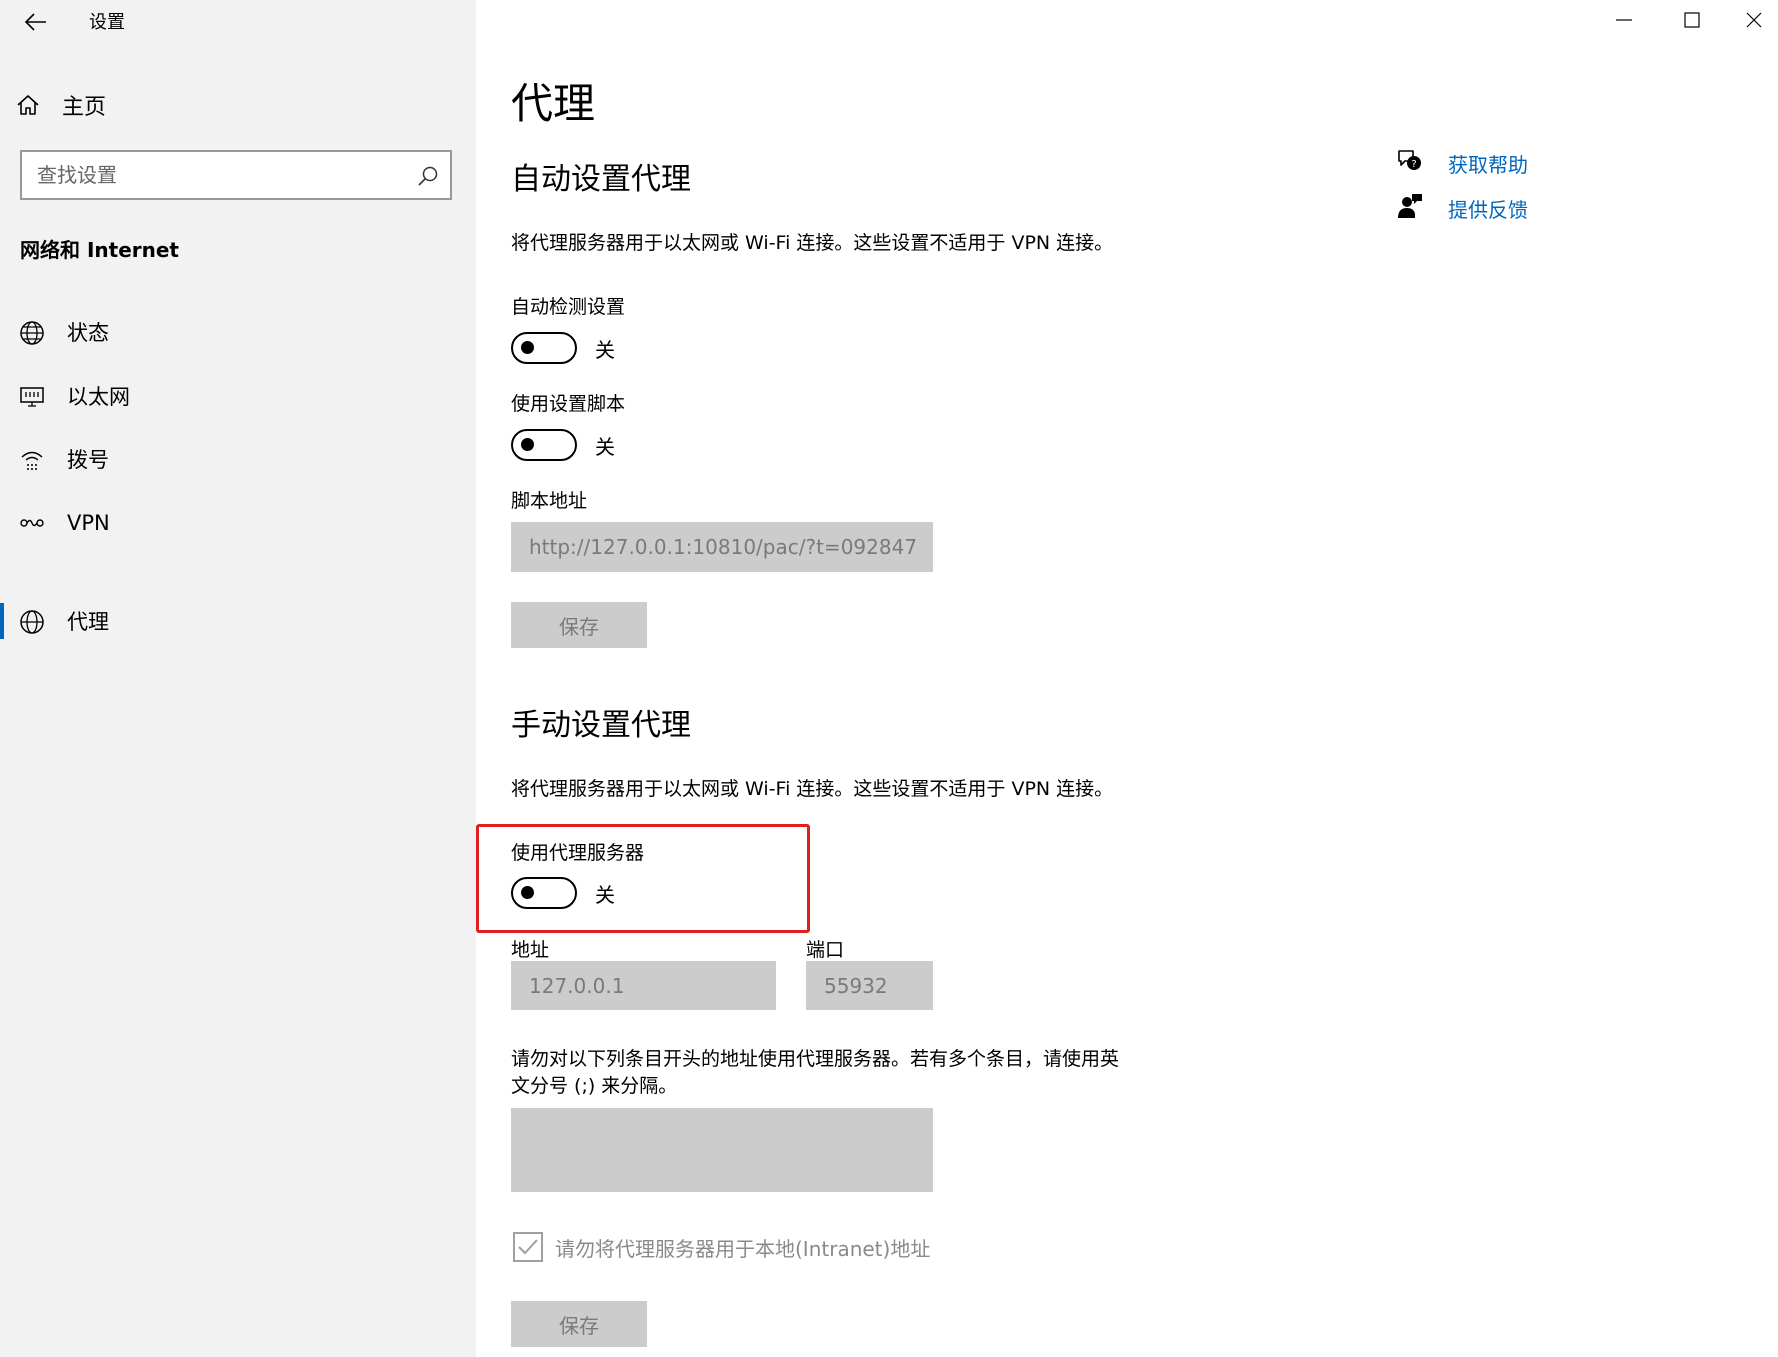  I want to click on auto-proxy-description: 将代理服务器用于以太网或 Wi-Fi 连接。这些设置不适用于 VPN 连接。, so click(812, 243).